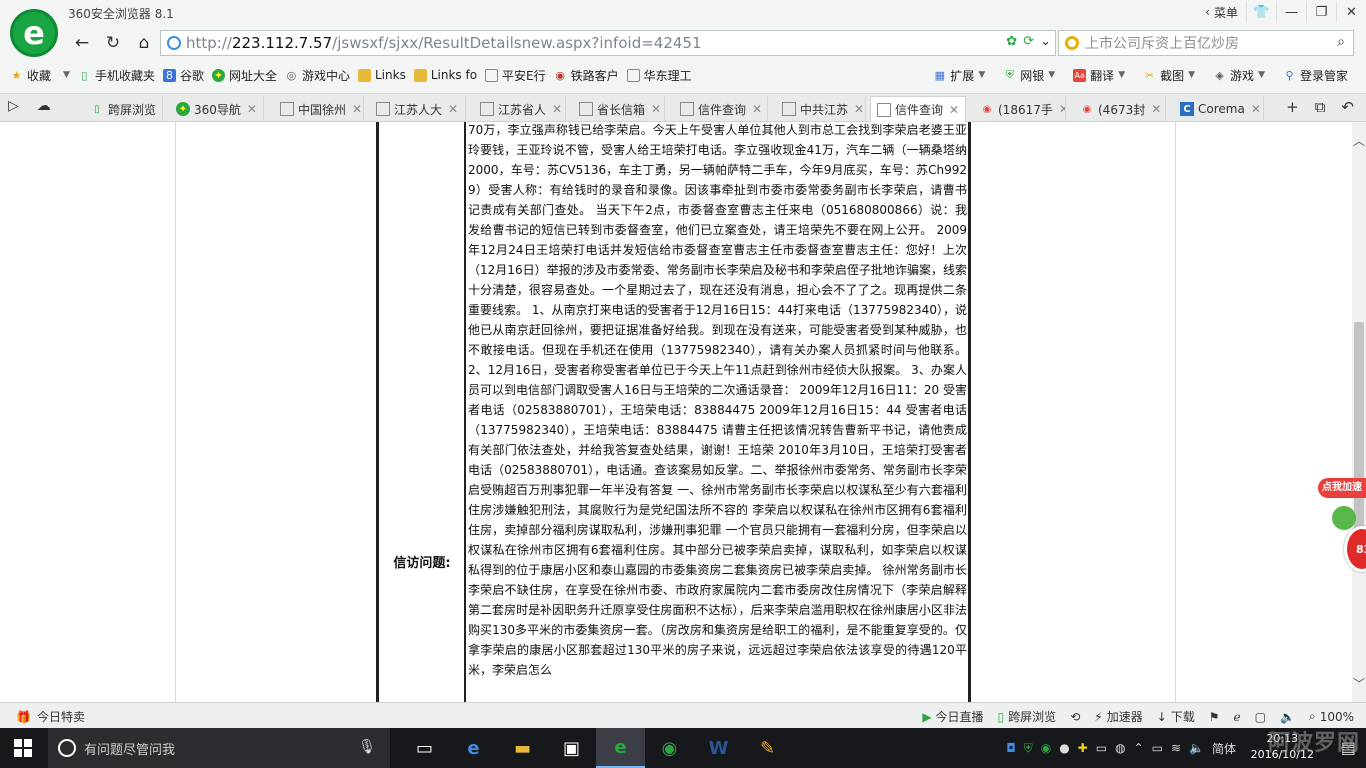  Describe the element at coordinates (1028, 41) in the screenshot. I see `compat-mode-icon: ⟳` at that location.